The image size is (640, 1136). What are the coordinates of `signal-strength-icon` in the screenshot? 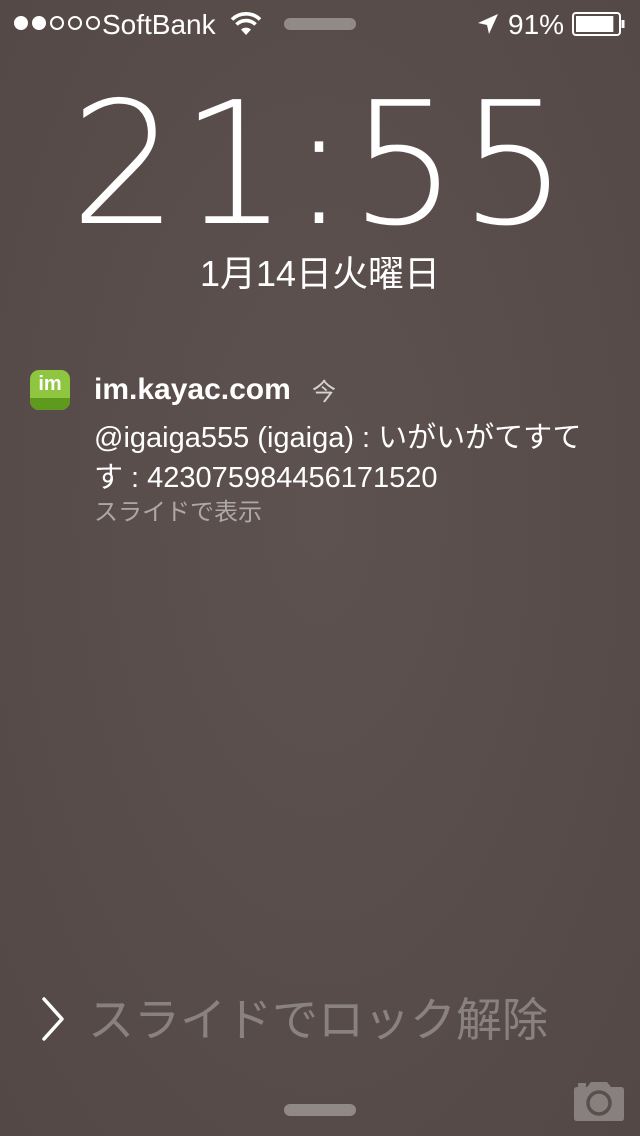 It's located at (57, 23).